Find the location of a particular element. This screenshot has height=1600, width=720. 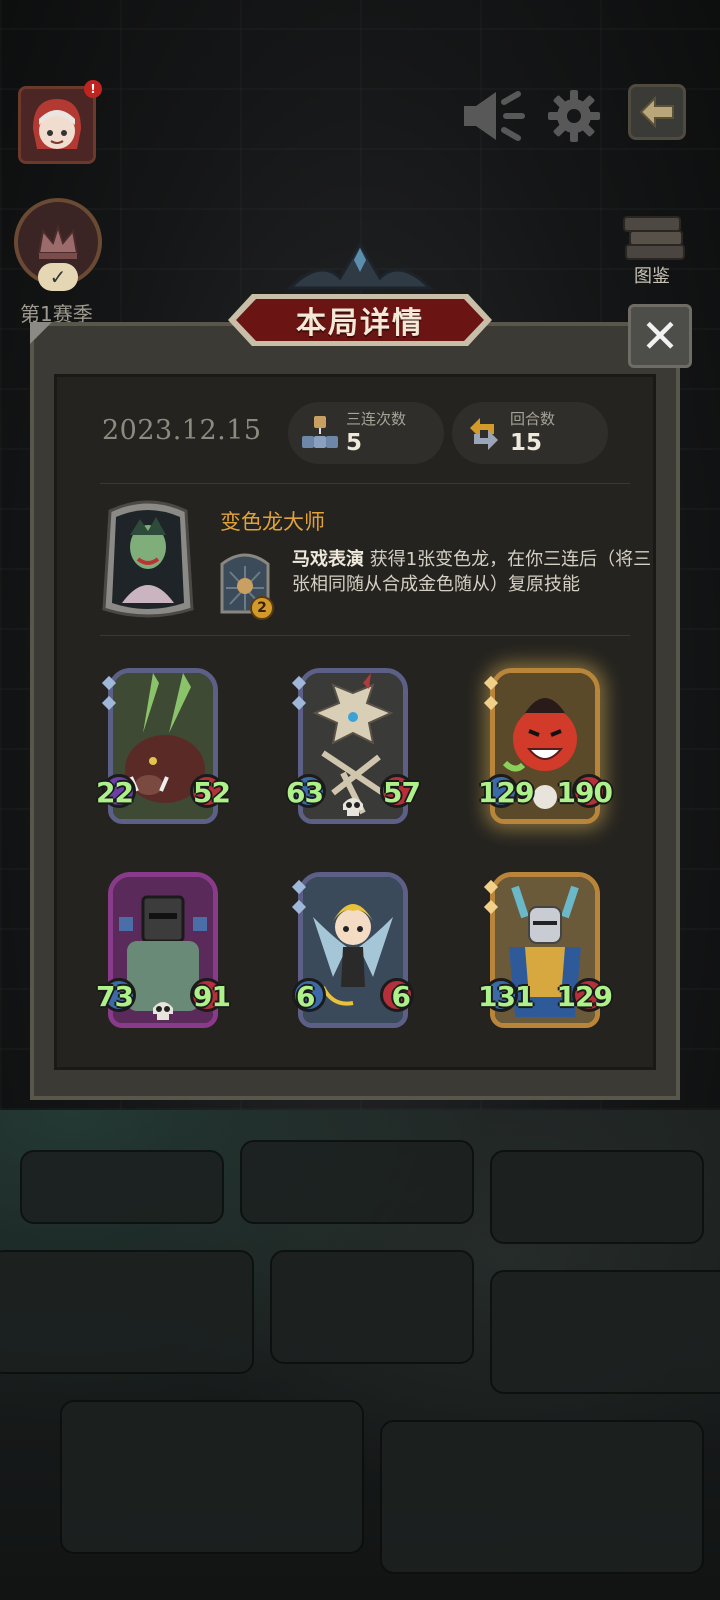

book-stack-icon is located at coordinates (655, 235).